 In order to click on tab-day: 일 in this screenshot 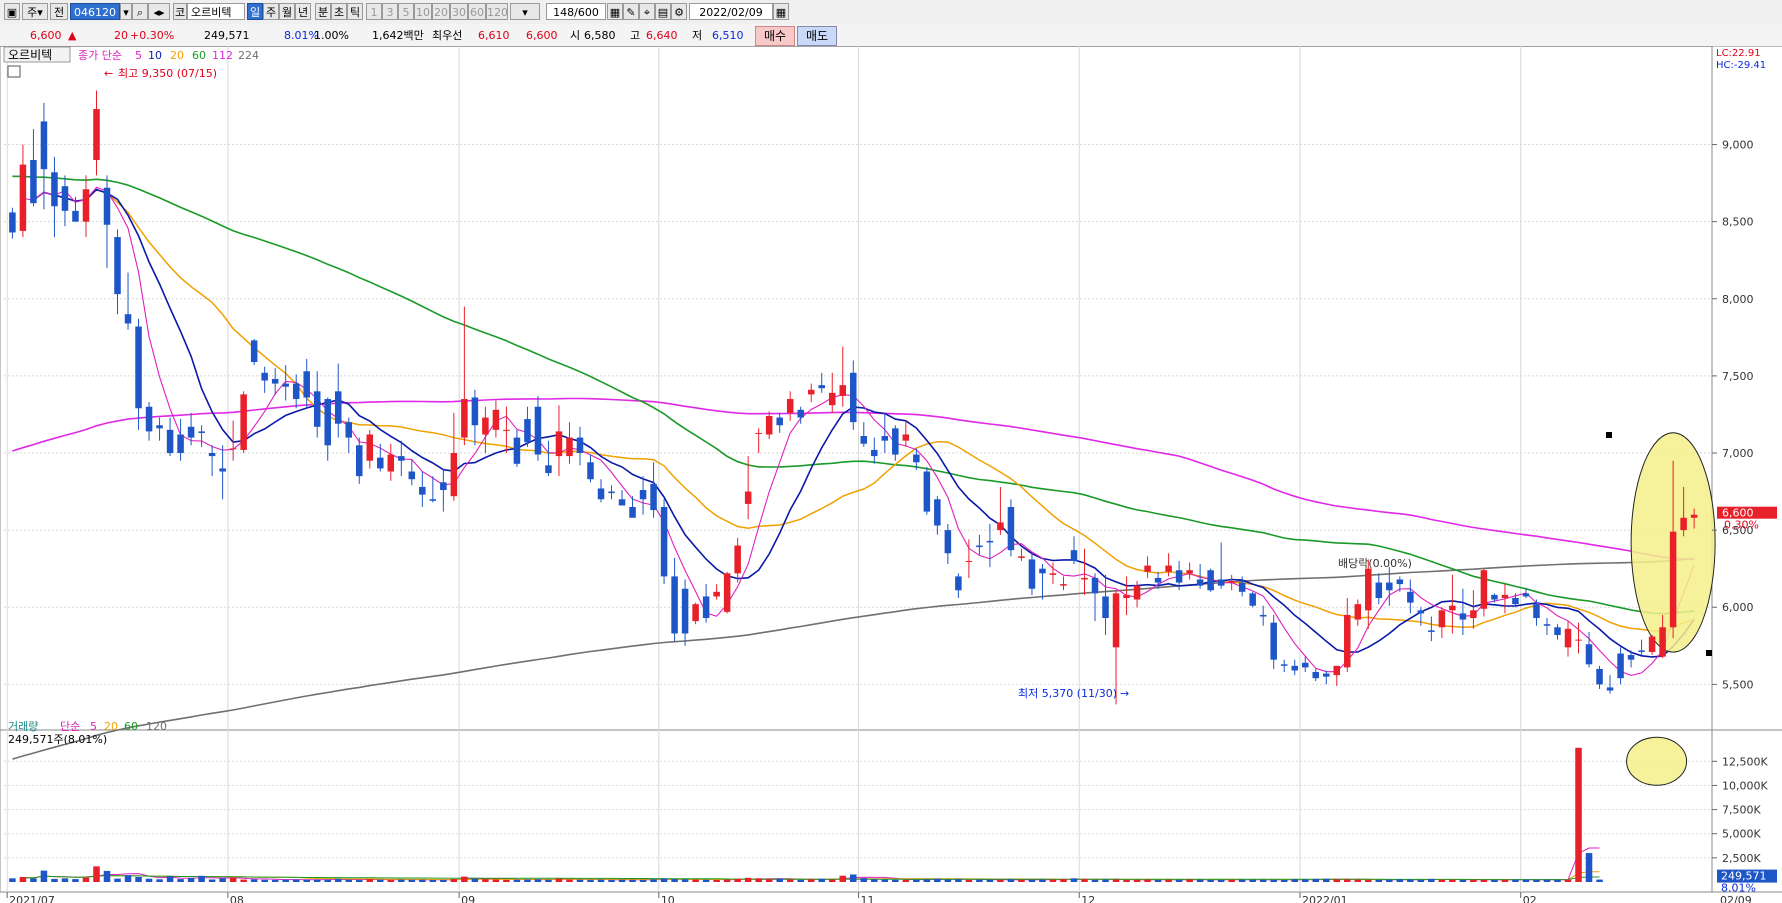, I will do `click(255, 11)`.